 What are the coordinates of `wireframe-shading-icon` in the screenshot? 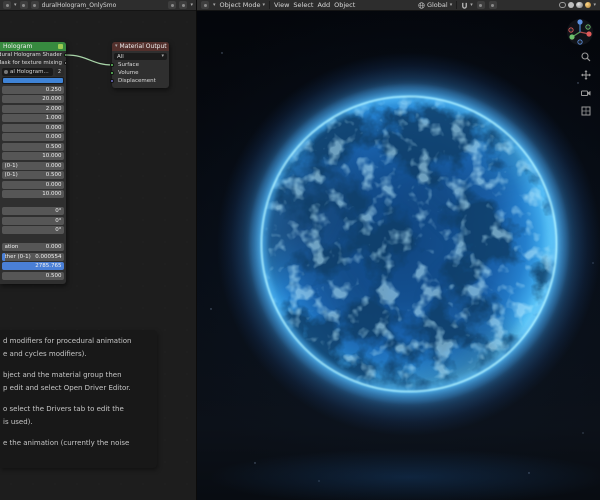 It's located at (562, 5).